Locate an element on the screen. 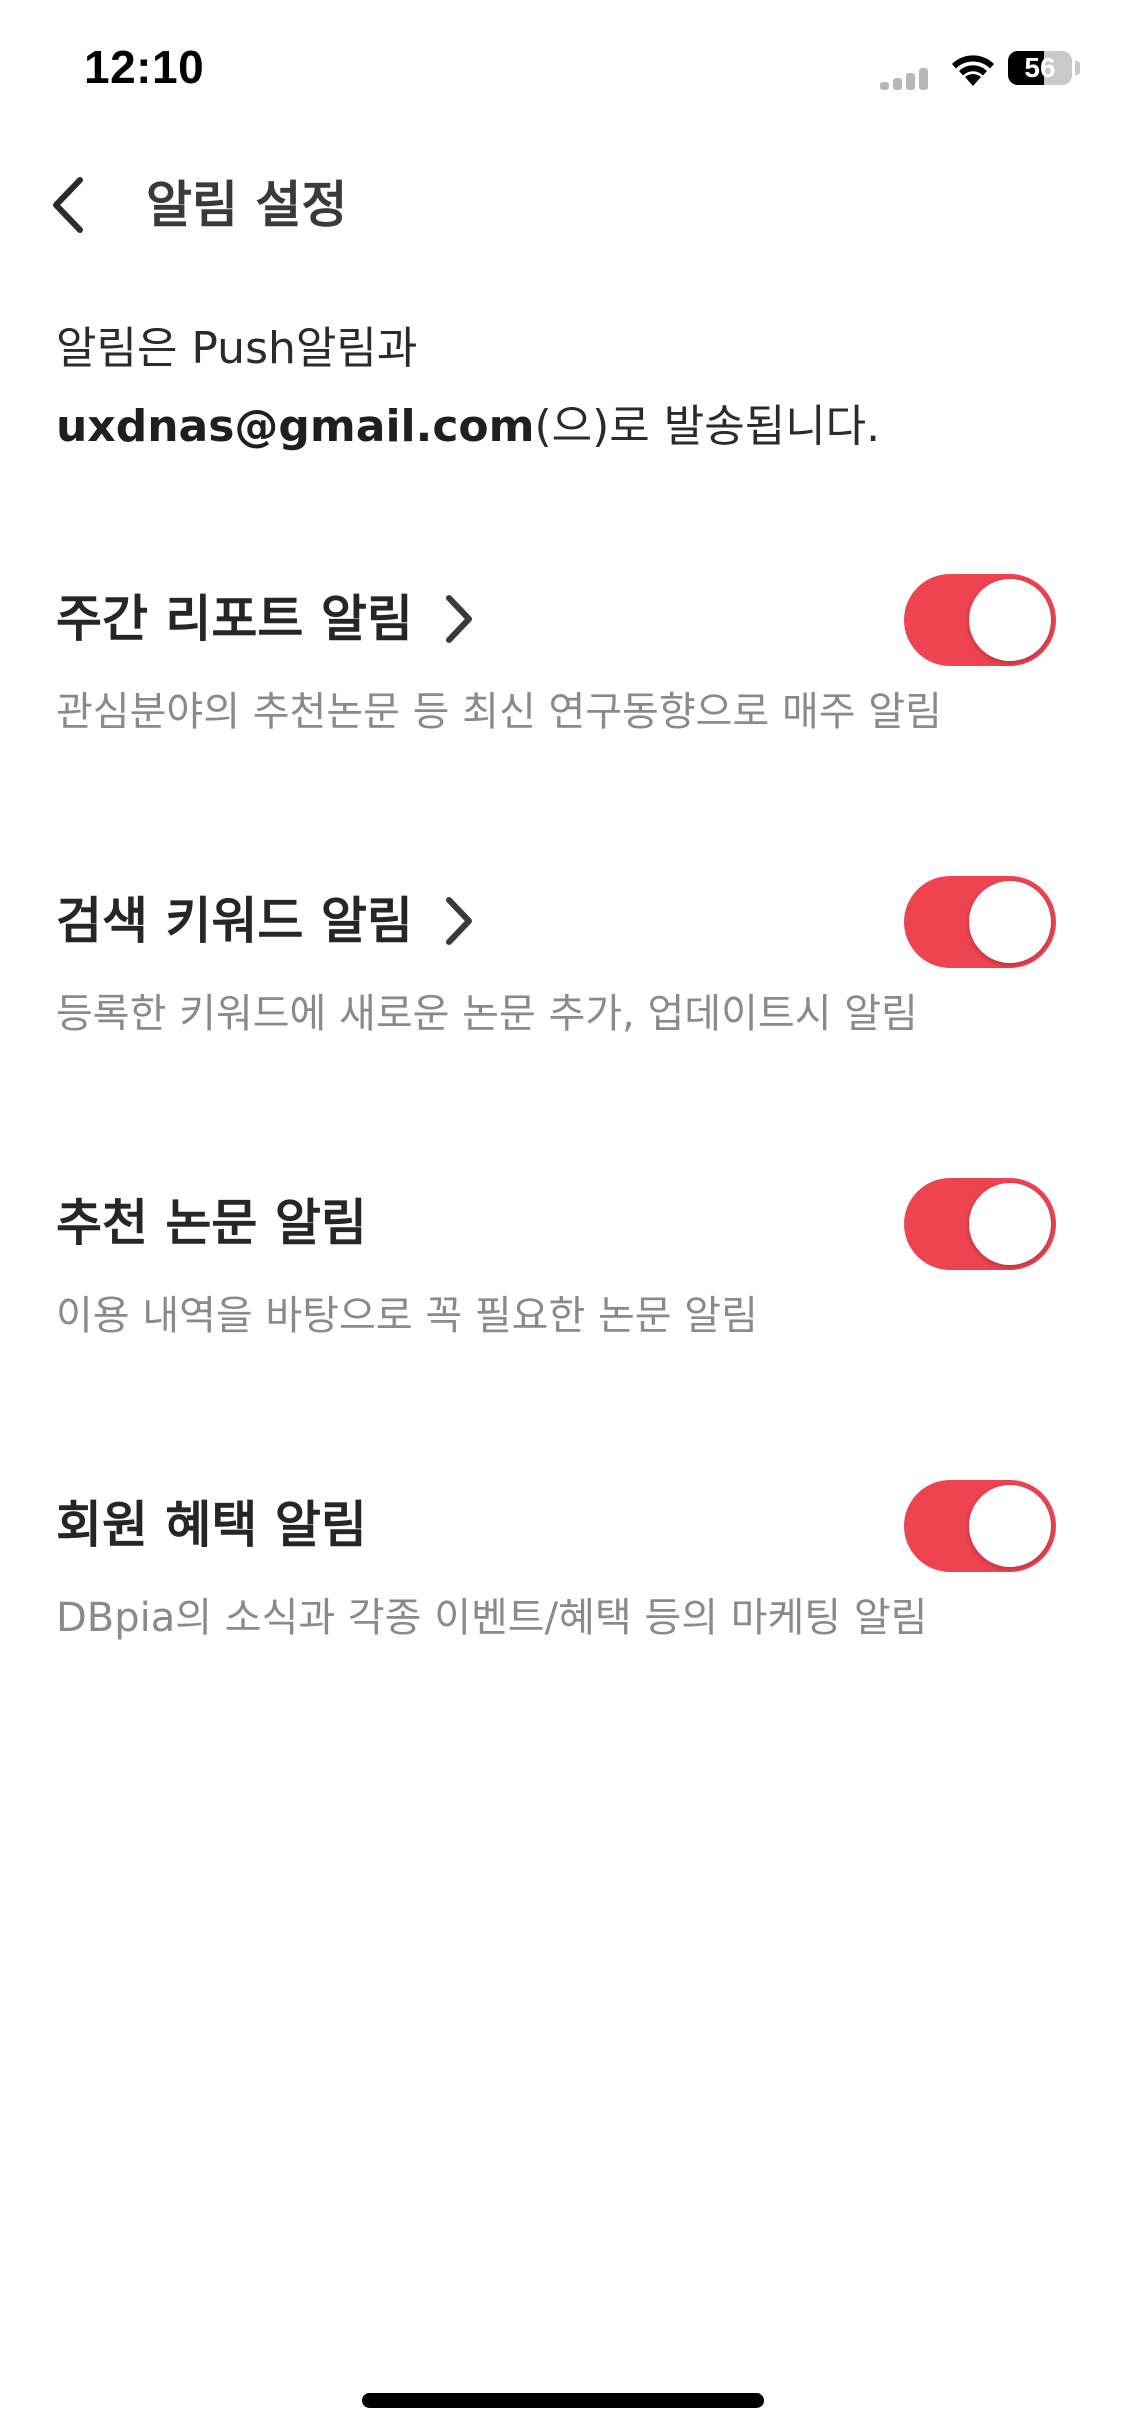  page-title: 알림 설정 is located at coordinates (247, 205).